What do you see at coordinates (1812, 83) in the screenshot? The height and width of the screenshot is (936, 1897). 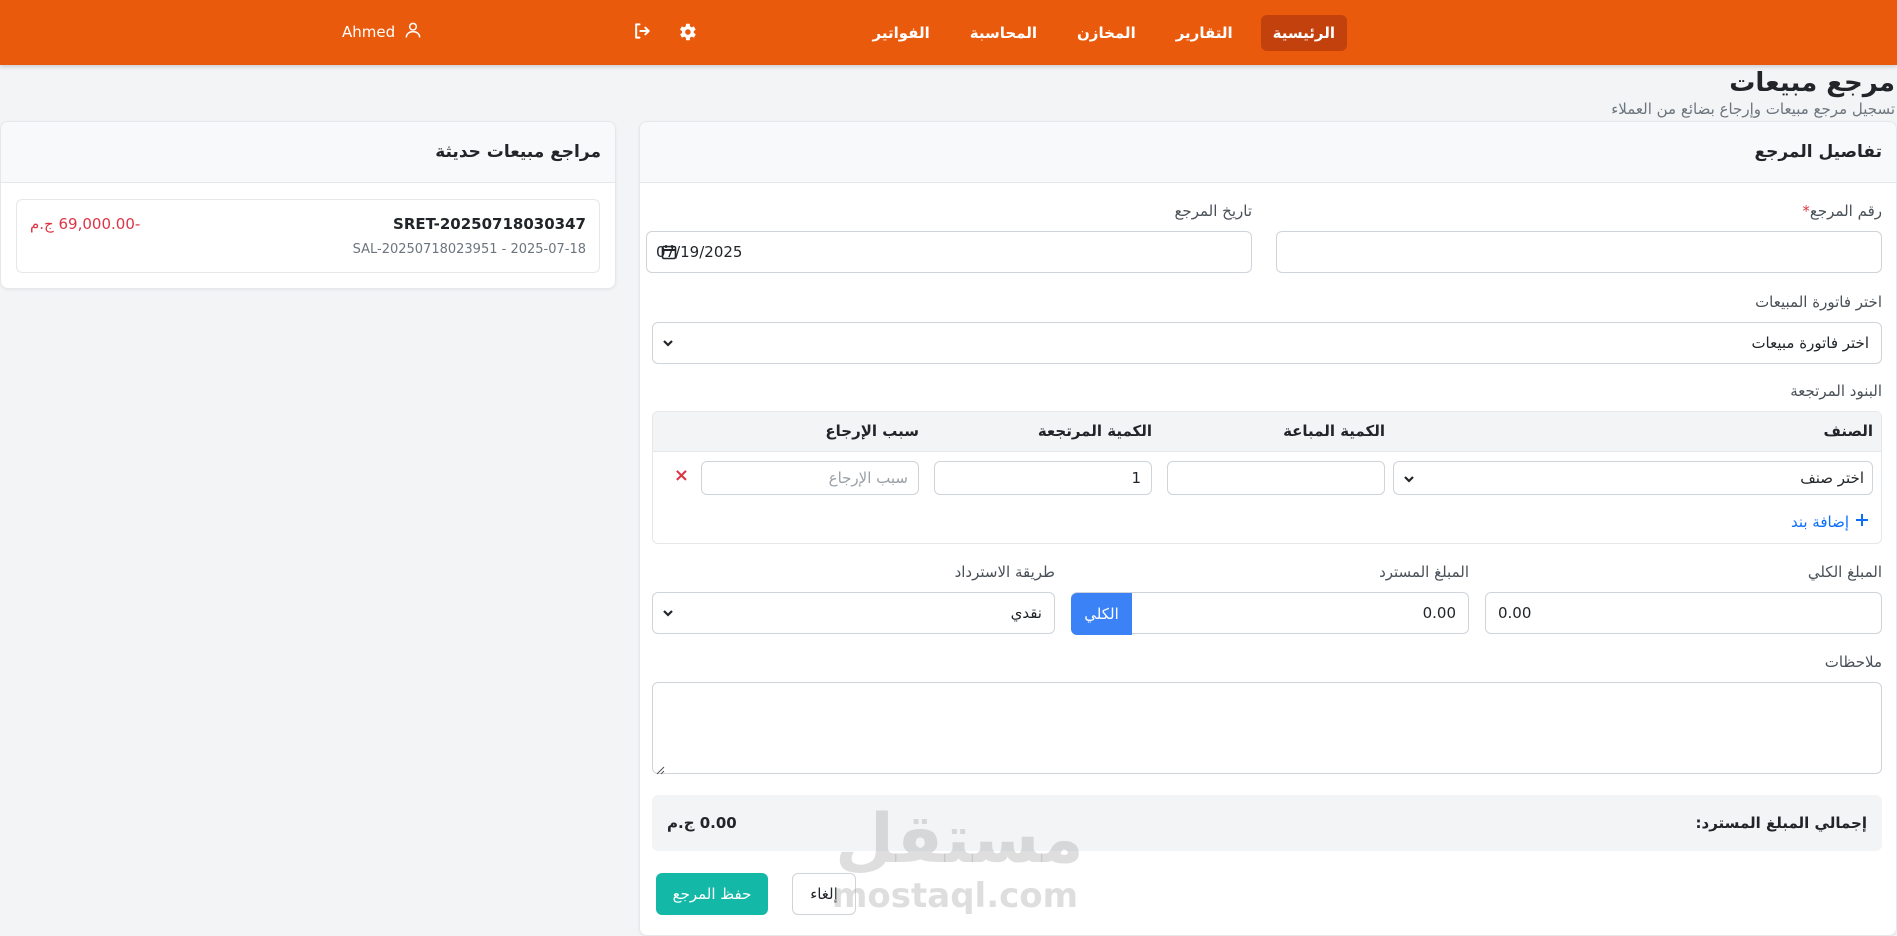 I see `page-title: مرجع مبيعات` at bounding box center [1812, 83].